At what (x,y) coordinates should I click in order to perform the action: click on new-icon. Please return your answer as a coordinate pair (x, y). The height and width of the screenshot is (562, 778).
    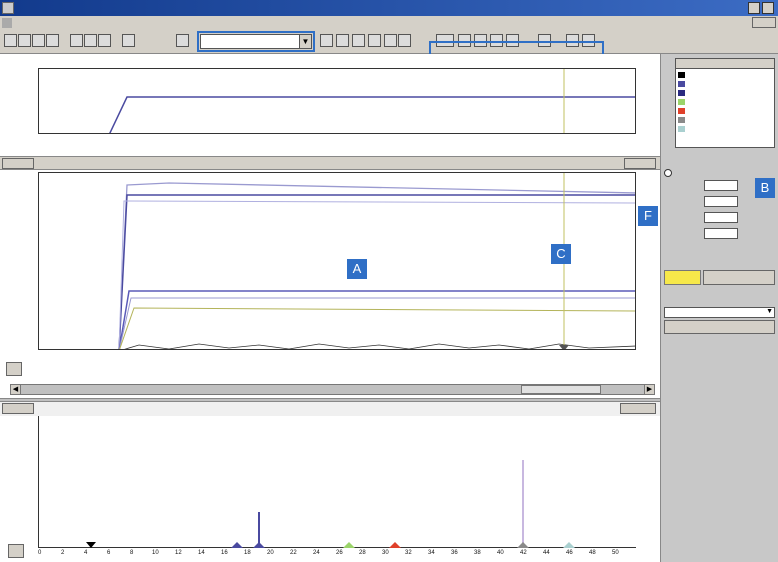
    Looking at the image, I should click on (10, 40).